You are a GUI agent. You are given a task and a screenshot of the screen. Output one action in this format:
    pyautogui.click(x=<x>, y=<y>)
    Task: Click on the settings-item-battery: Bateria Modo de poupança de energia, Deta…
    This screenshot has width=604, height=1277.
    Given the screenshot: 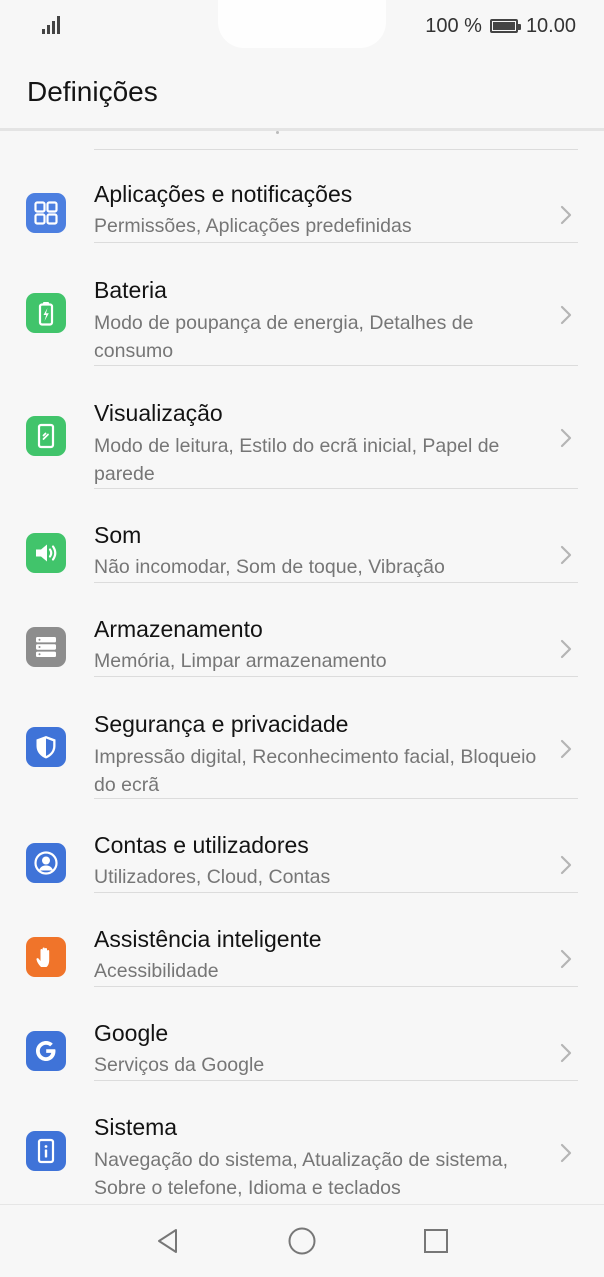 What is the action you would take?
    pyautogui.click(x=302, y=304)
    